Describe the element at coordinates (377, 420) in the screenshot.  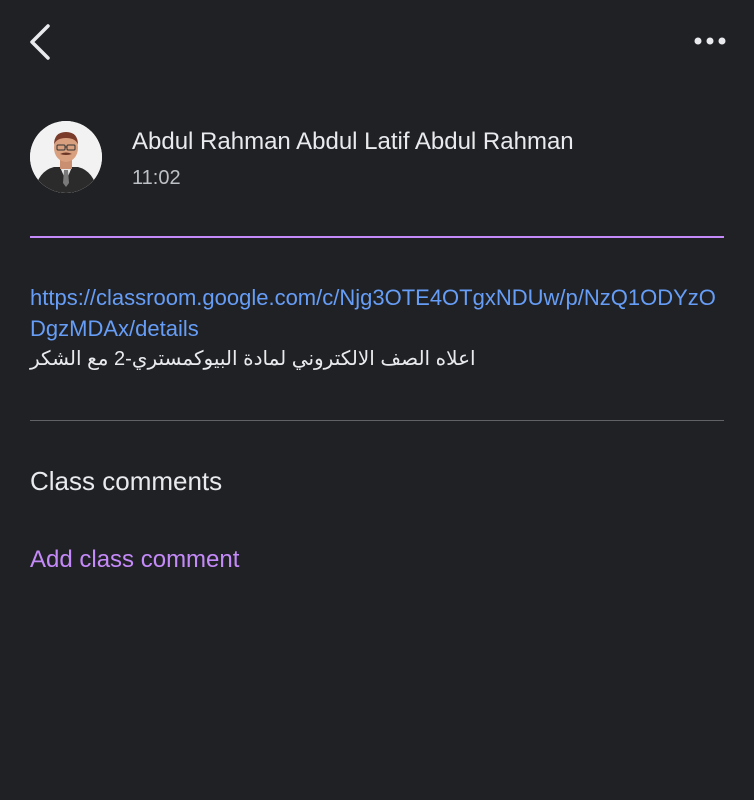
I see `comments-divider` at that location.